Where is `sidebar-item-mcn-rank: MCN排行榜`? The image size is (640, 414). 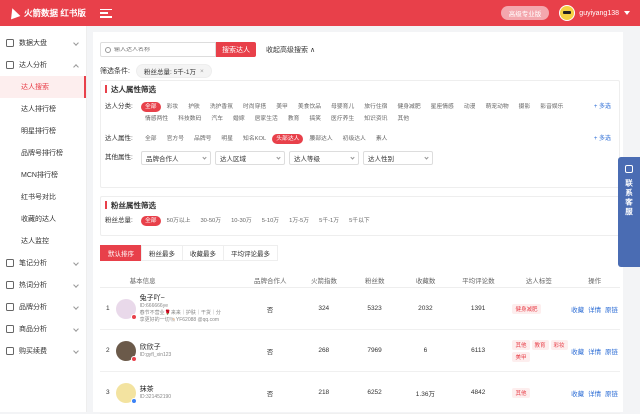 sidebar-item-mcn-rank: MCN排行榜 is located at coordinates (43, 175).